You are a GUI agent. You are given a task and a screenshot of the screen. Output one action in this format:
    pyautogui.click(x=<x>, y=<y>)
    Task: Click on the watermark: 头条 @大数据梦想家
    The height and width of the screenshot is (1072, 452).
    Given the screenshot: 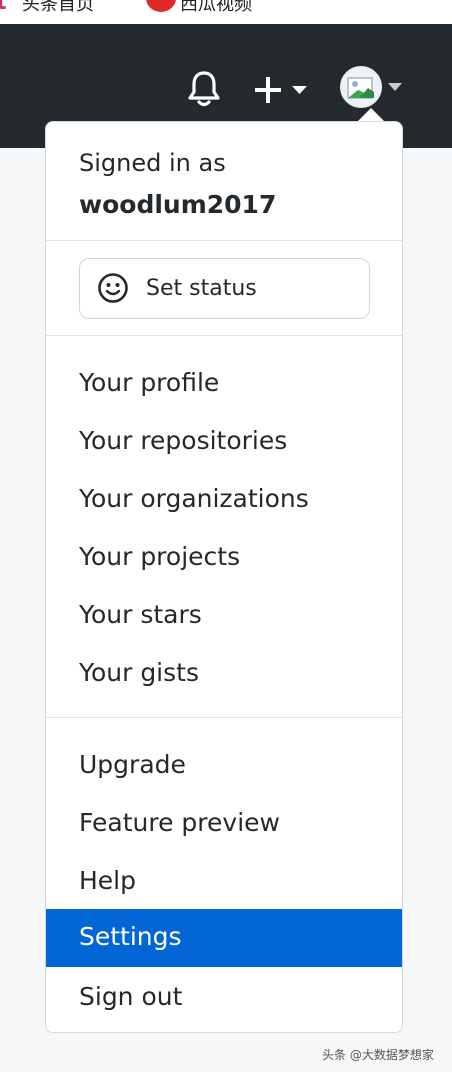 What is the action you would take?
    pyautogui.click(x=378, y=1055)
    